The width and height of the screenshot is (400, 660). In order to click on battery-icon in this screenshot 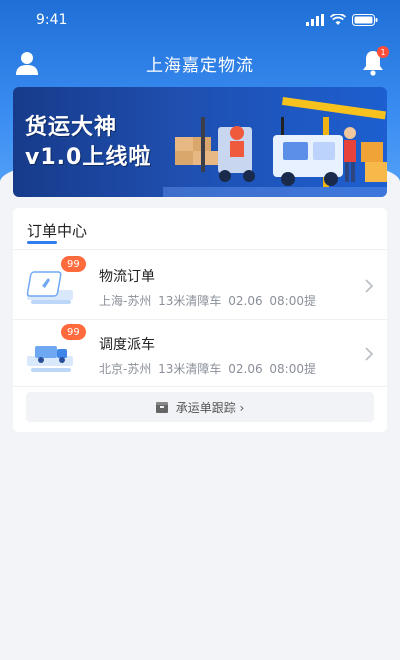, I will do `click(365, 20)`.